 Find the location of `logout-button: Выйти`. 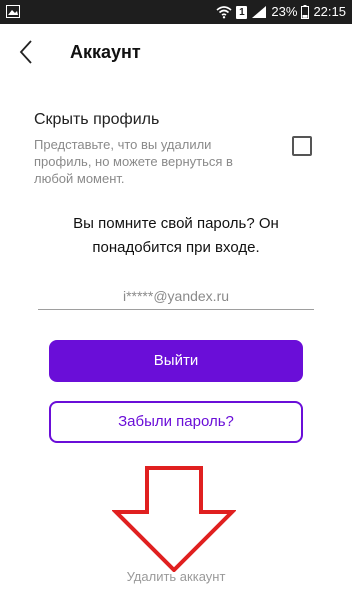

logout-button: Выйти is located at coordinates (176, 361).